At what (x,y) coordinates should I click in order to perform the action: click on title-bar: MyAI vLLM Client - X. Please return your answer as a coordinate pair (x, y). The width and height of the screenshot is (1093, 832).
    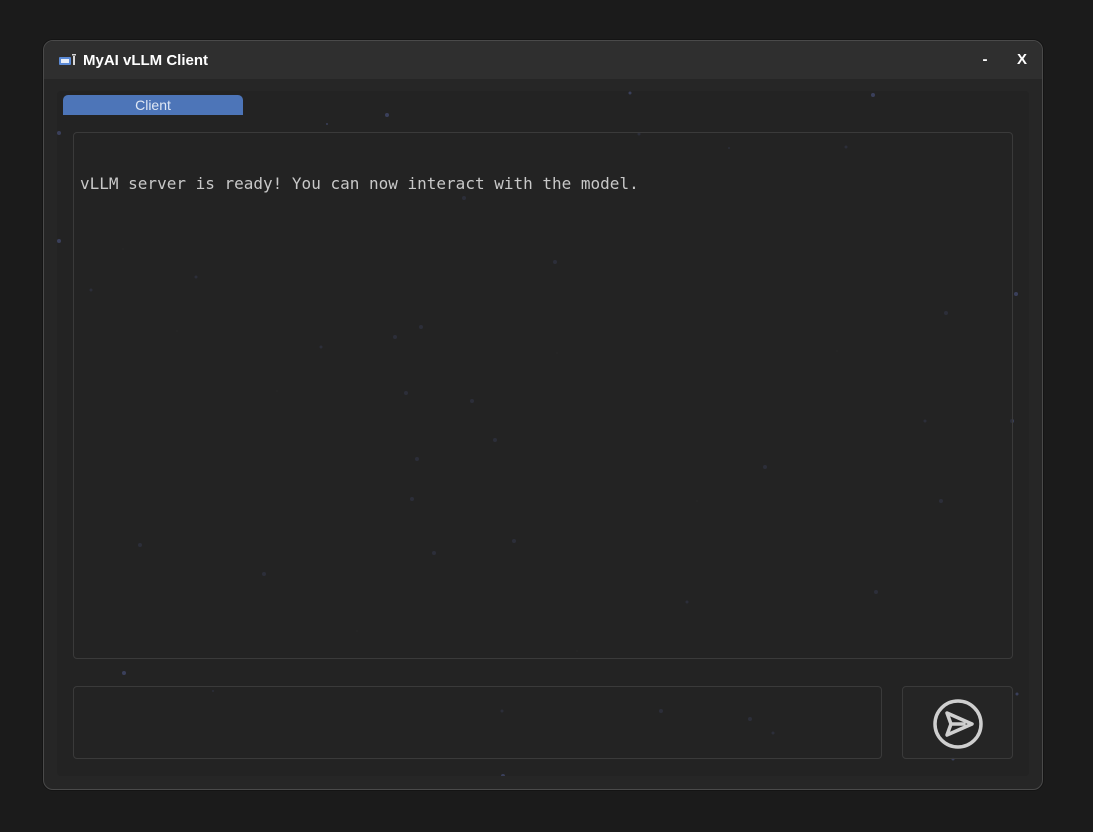
    Looking at the image, I should click on (543, 60).